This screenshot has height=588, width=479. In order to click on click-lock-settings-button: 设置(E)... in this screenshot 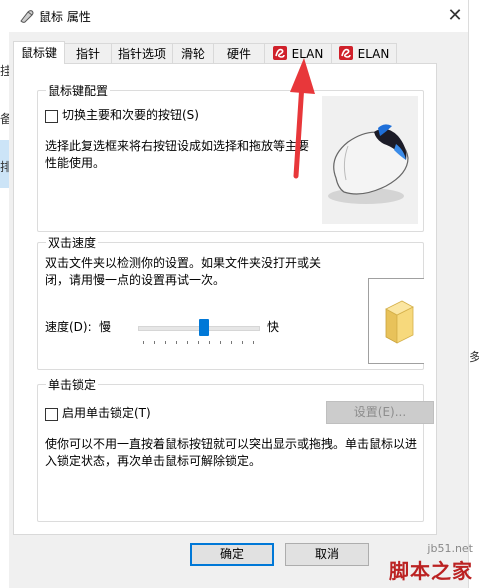, I will do `click(380, 412)`.